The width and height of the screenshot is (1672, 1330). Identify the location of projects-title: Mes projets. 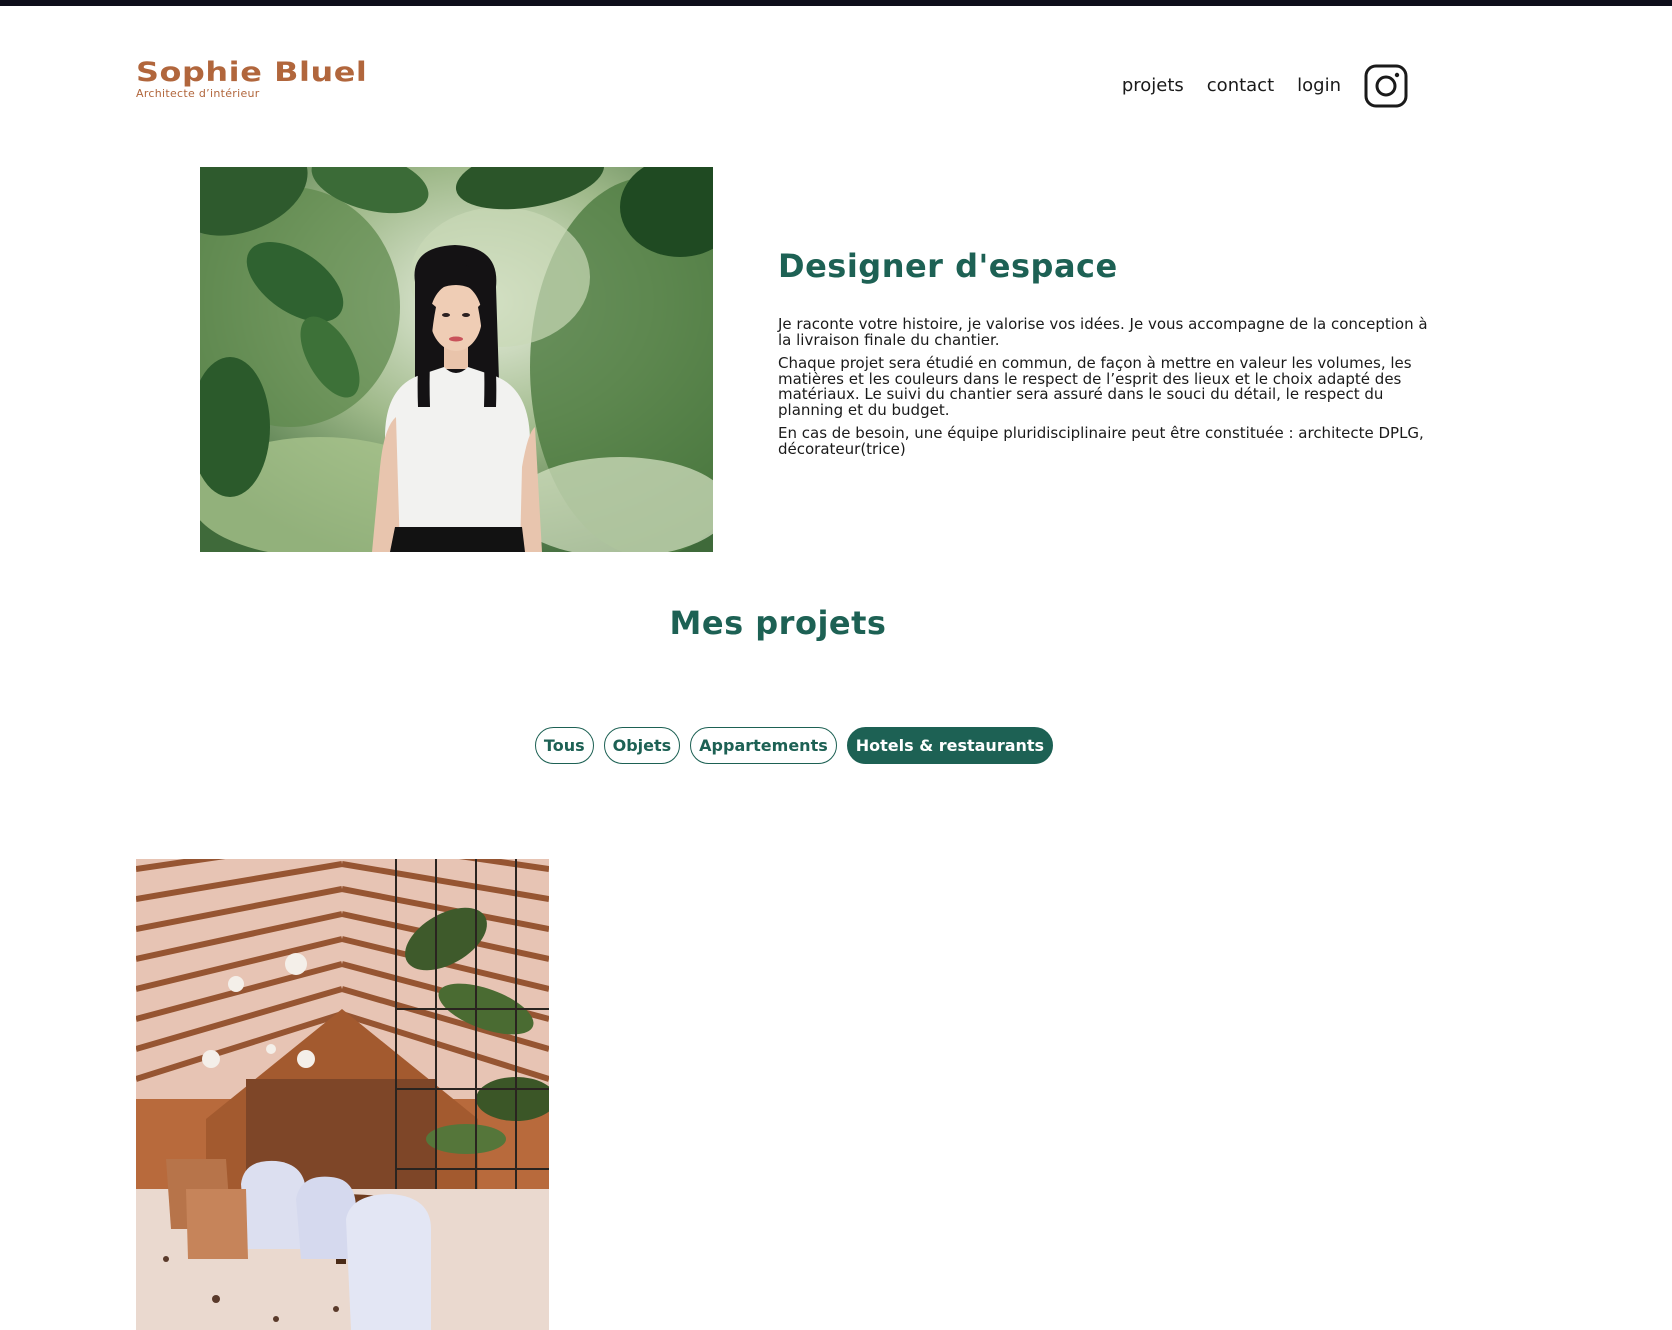
(778, 623).